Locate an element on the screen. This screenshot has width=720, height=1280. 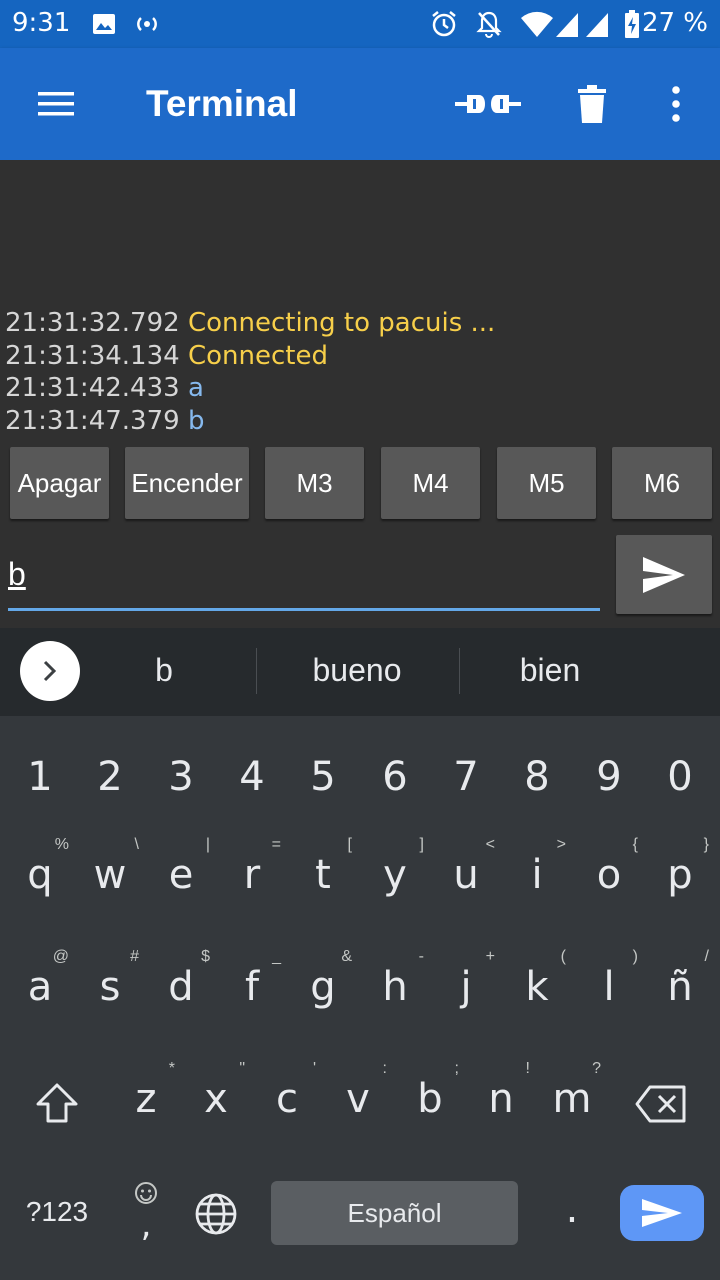
key-w: \ w is located at coordinates (110, 867).